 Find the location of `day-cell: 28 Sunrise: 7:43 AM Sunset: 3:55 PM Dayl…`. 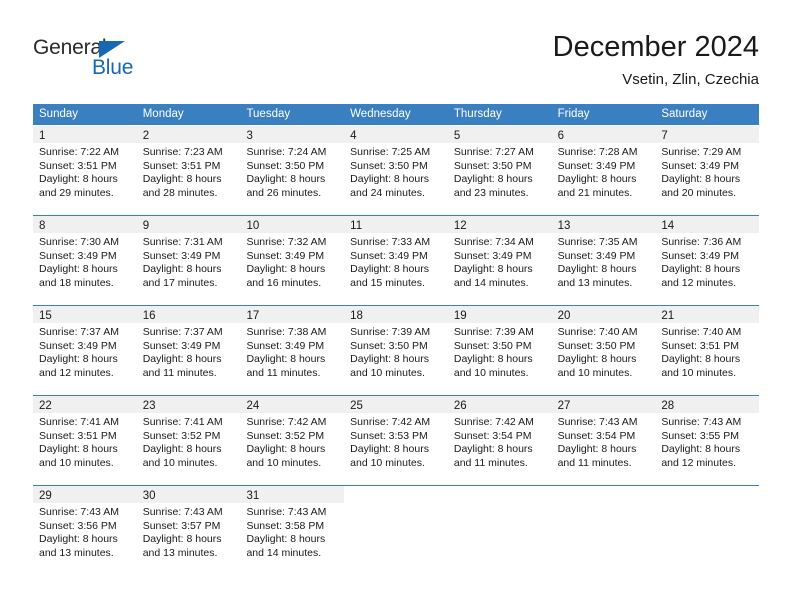

day-cell: 28 Sunrise: 7:43 AM Sunset: 3:55 PM Dayl… is located at coordinates (707, 437).